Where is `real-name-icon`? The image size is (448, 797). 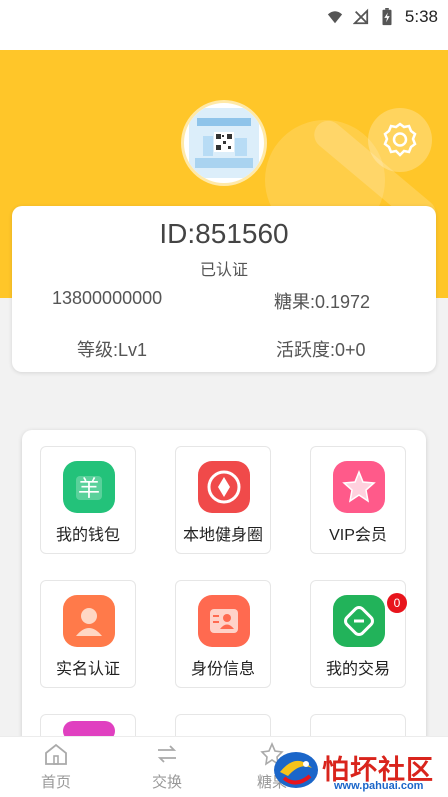 real-name-icon is located at coordinates (89, 621).